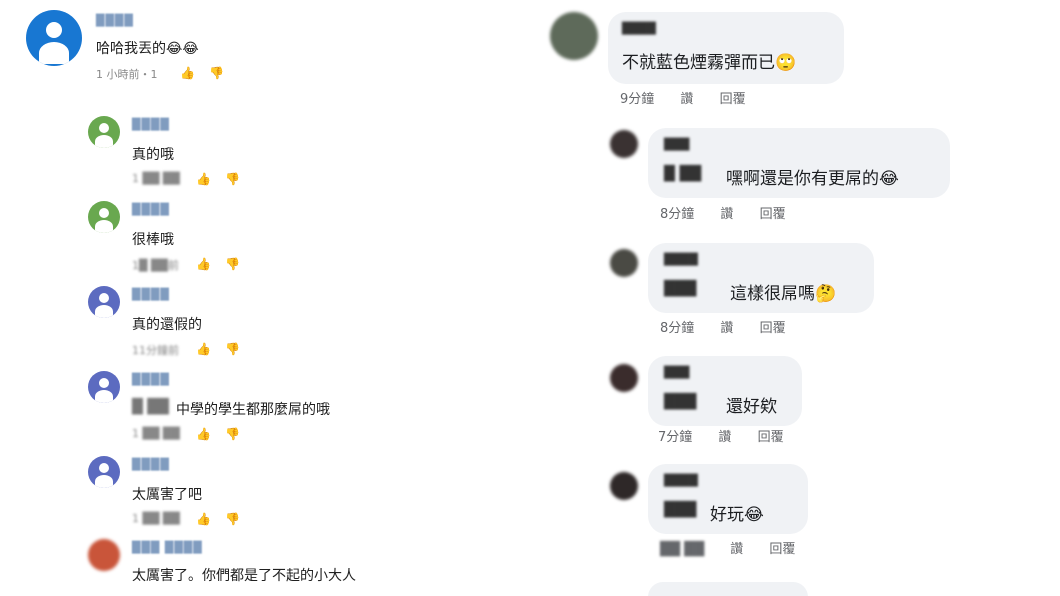 The image size is (1060, 596). I want to click on reply-comment: ████ 真的哦 1 ██ ██, so click(260, 150).